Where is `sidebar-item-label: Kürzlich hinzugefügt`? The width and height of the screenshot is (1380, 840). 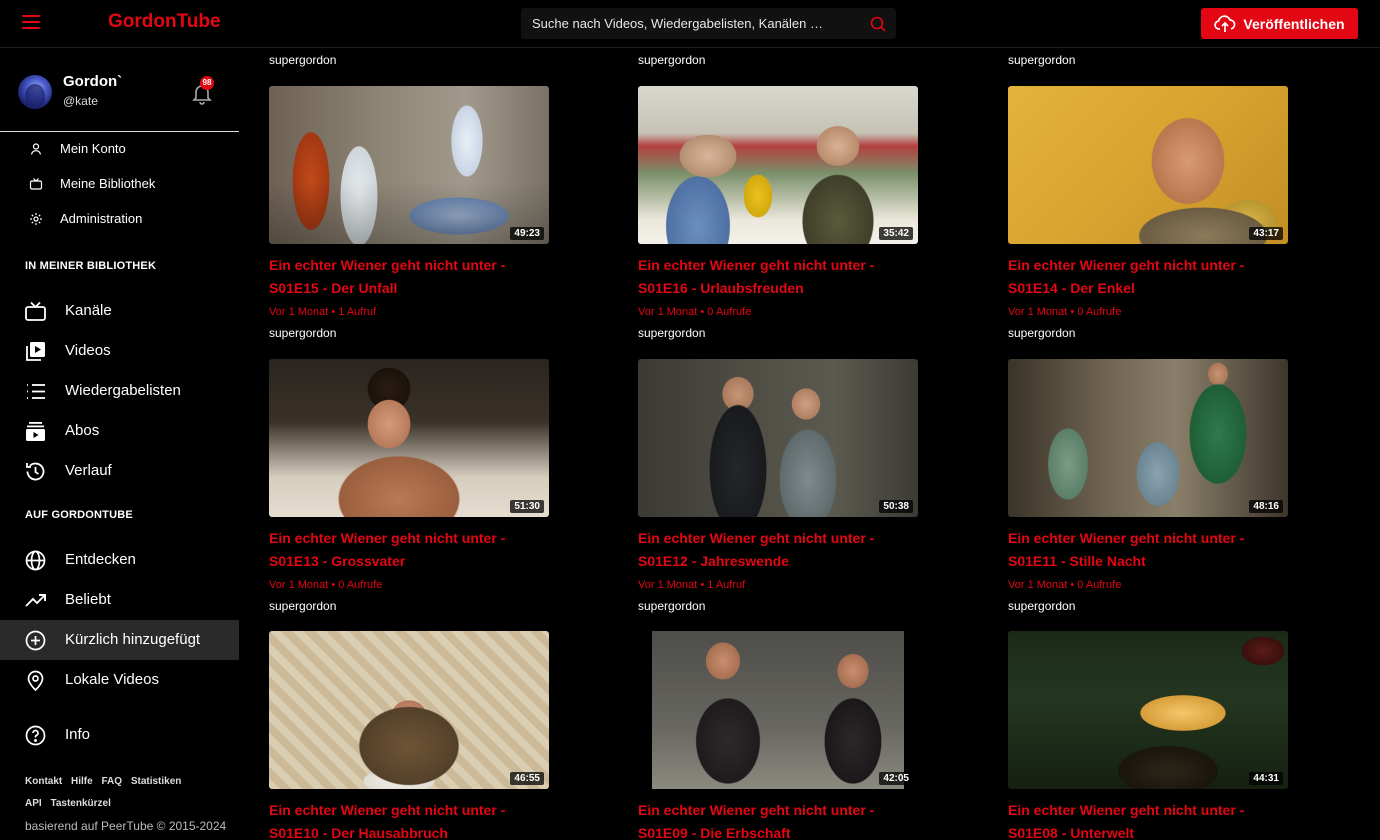 sidebar-item-label: Kürzlich hinzugefügt is located at coordinates (133, 639).